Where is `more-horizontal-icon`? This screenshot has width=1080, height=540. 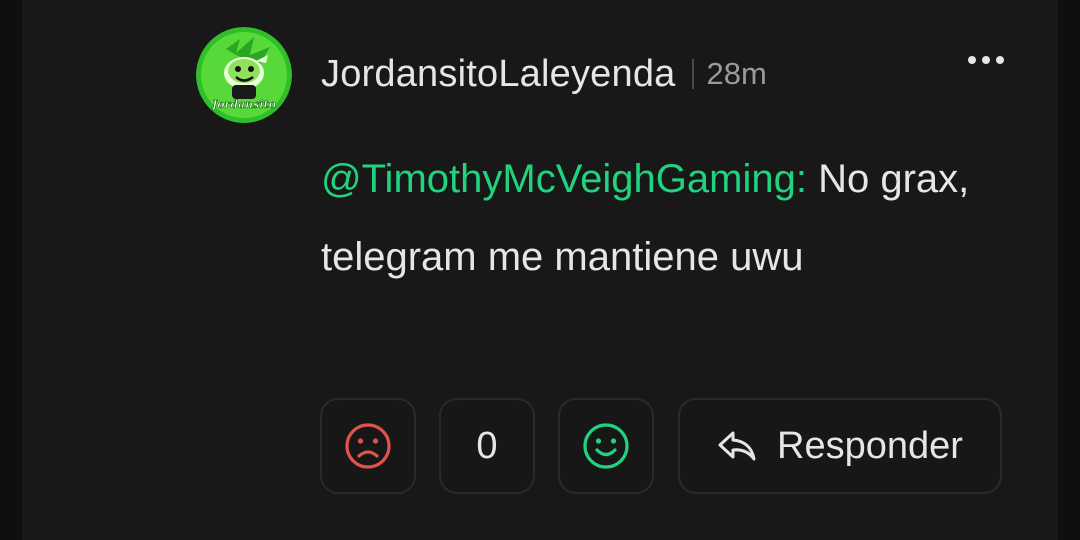 more-horizontal-icon is located at coordinates (986, 60).